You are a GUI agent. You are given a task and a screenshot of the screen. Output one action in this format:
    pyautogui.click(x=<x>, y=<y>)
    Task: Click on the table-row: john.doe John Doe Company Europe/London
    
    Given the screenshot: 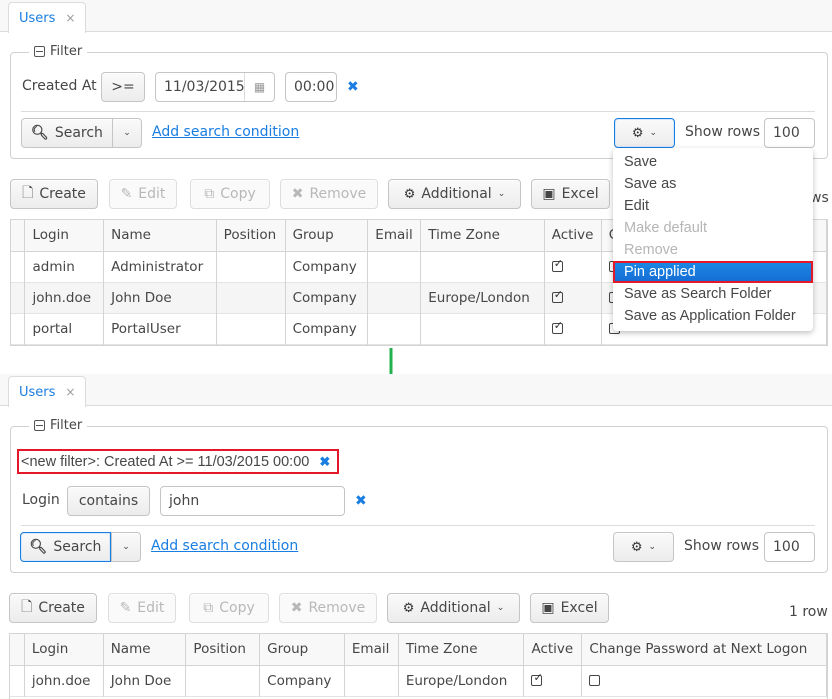 What is the action you would take?
    pyautogui.click(x=418, y=680)
    